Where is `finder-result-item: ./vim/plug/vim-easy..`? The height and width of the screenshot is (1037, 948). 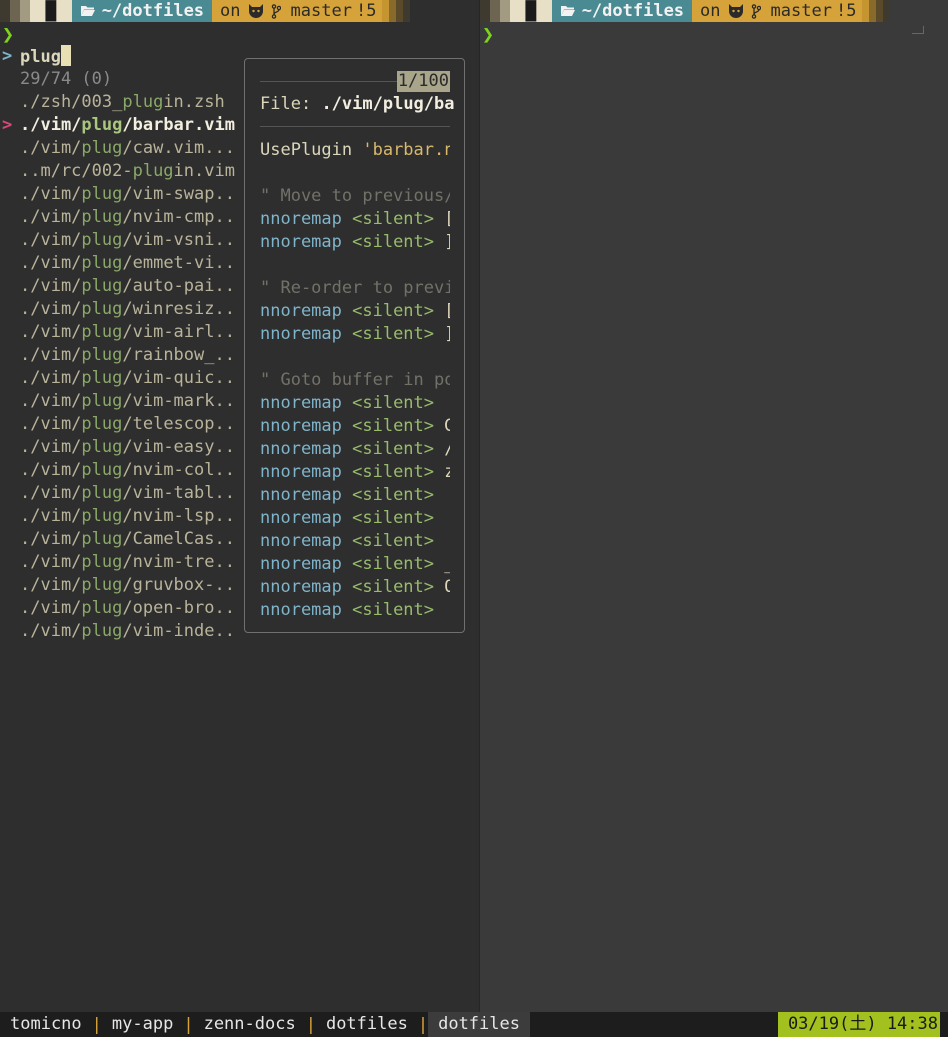 finder-result-item: ./vim/plug/vim-easy.. is located at coordinates (120, 447).